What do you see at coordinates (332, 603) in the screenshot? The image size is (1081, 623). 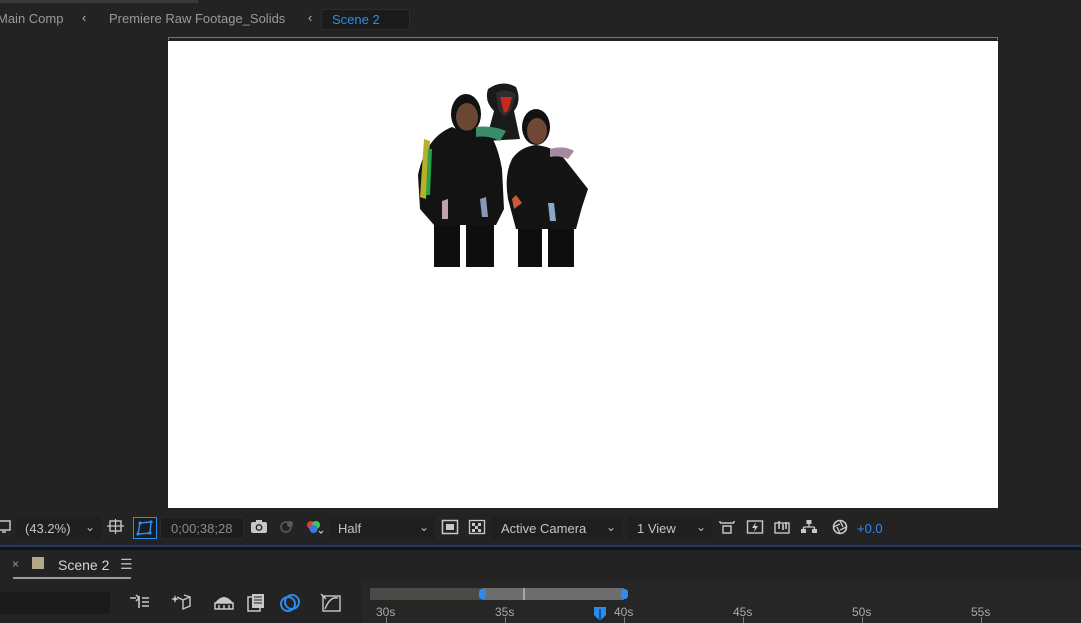 I see `graph-editor-icon` at bounding box center [332, 603].